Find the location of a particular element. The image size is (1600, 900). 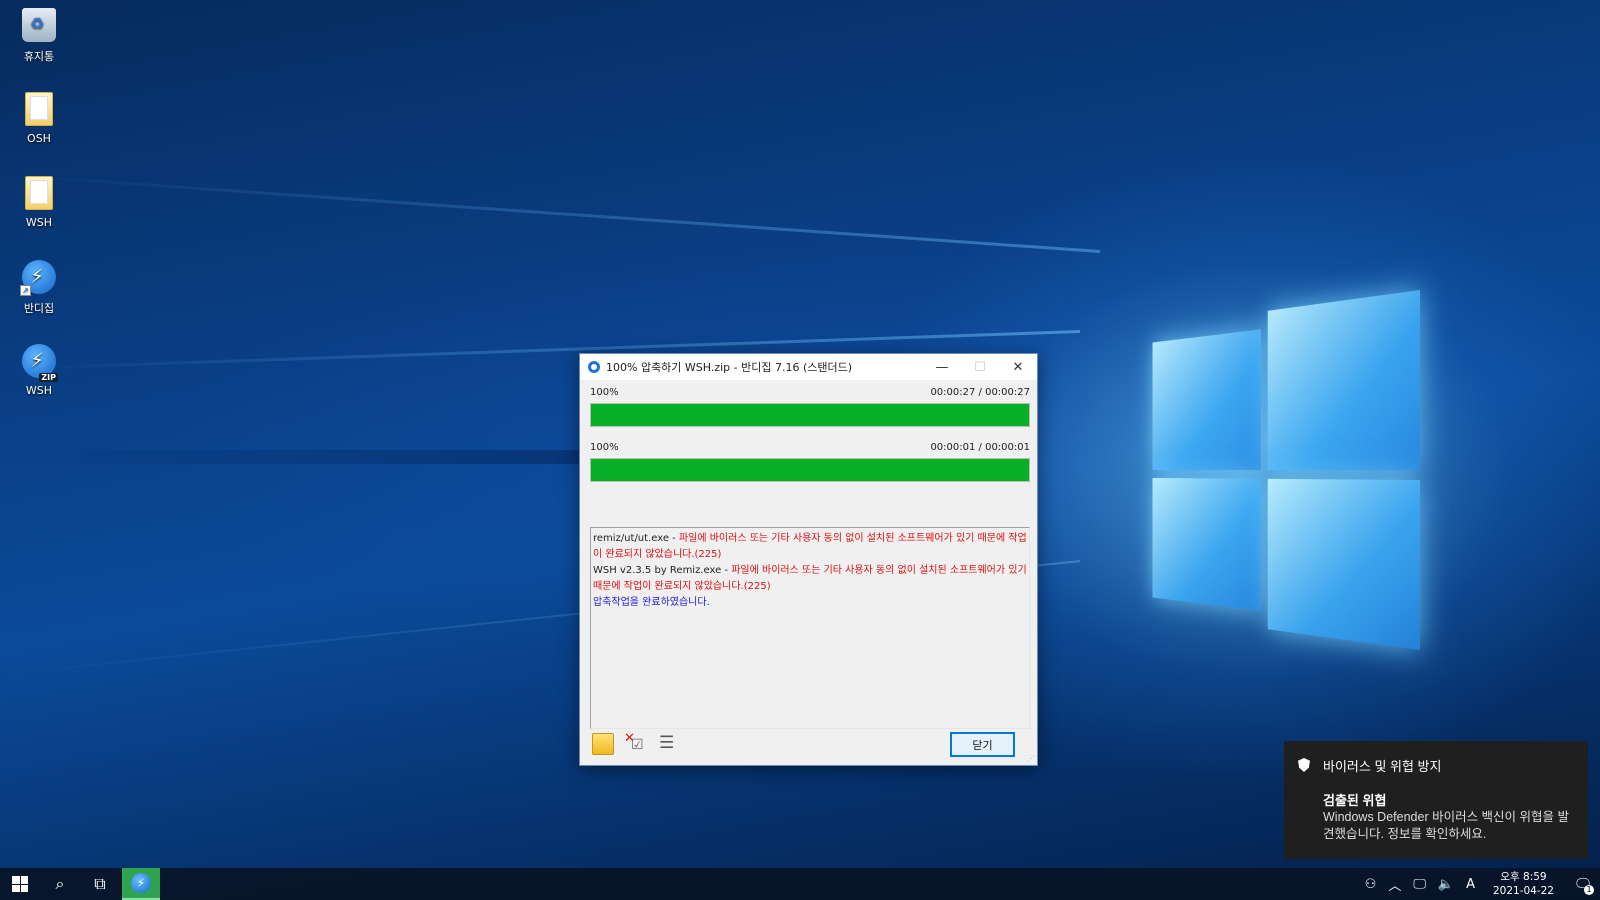

close-button: 닫기 is located at coordinates (982, 744).